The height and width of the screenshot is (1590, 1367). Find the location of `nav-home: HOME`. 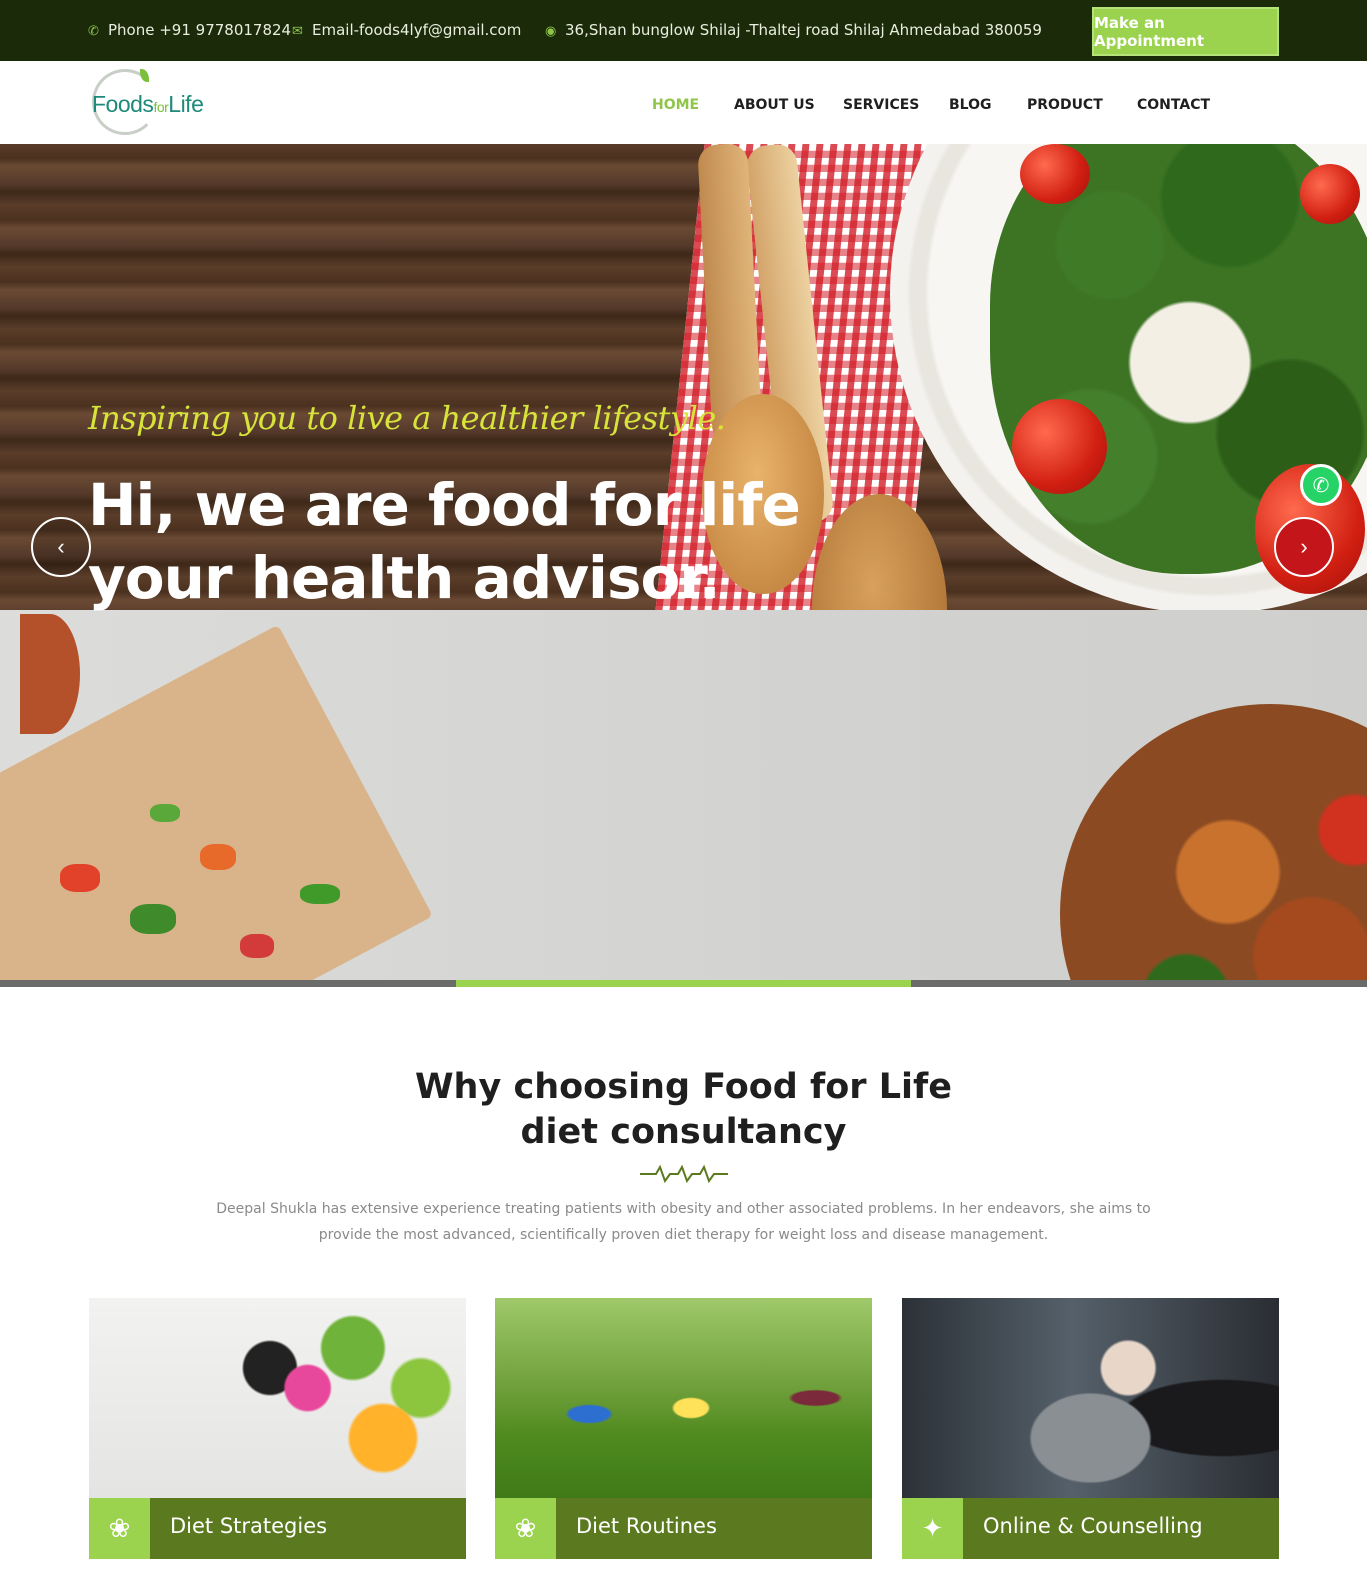

nav-home: HOME is located at coordinates (675, 105).